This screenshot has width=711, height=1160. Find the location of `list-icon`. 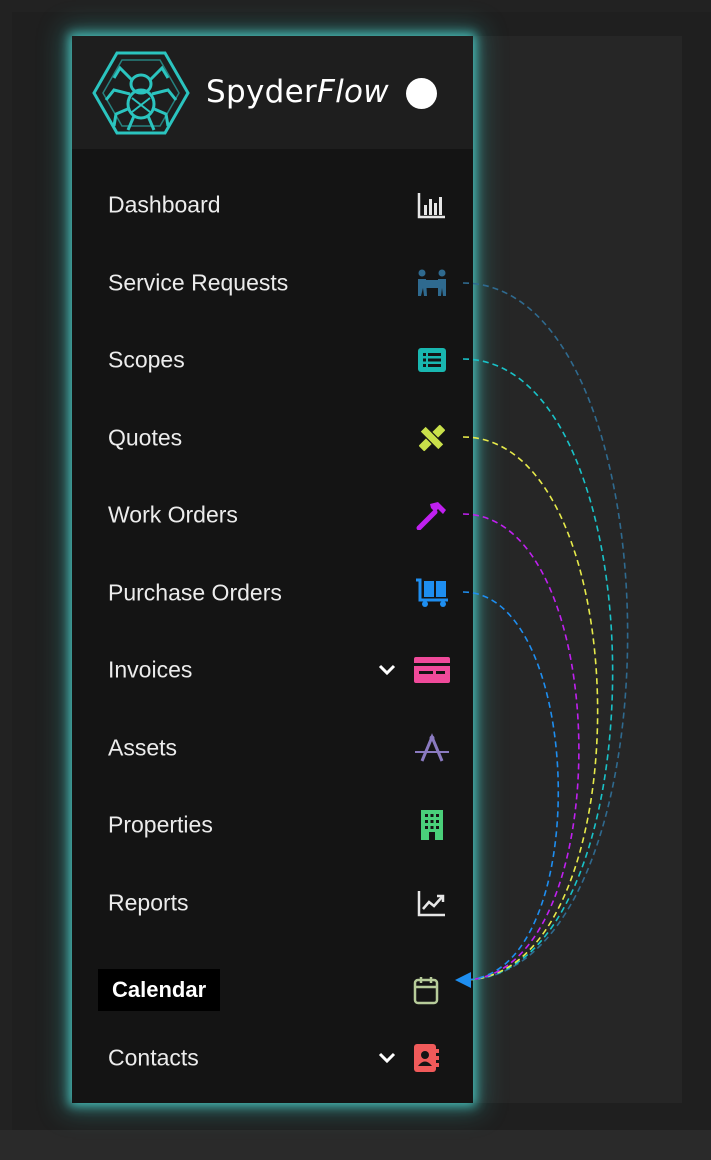

list-icon is located at coordinates (432, 360).